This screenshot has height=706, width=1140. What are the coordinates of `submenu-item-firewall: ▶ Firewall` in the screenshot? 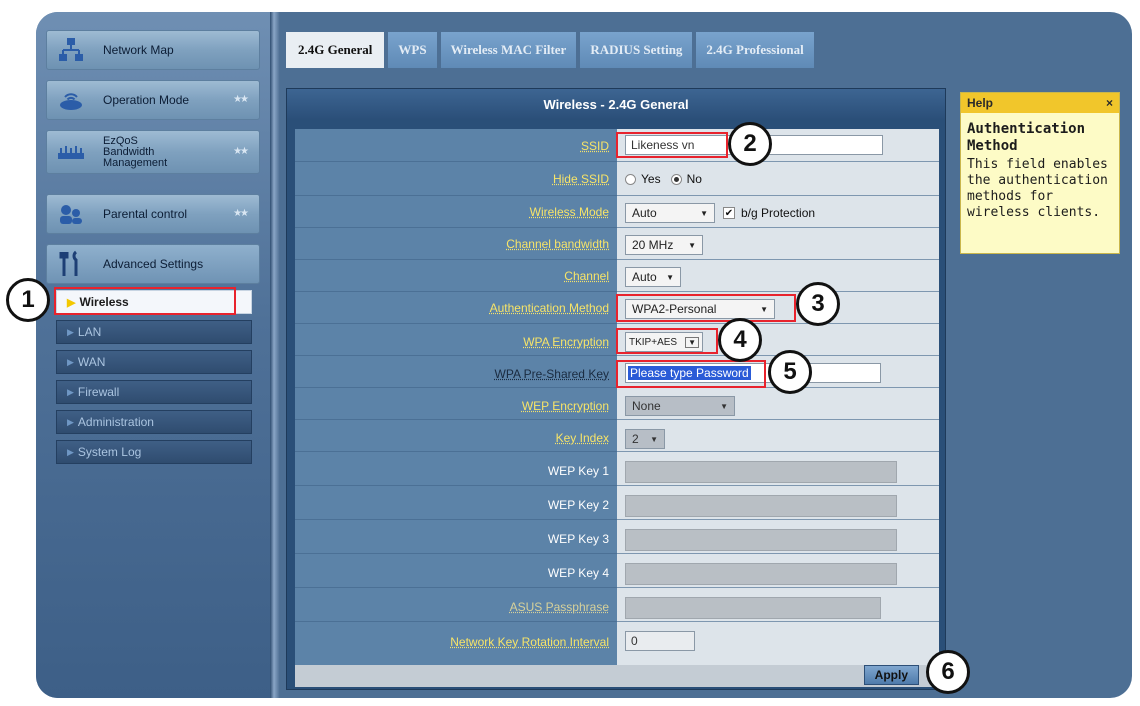 It's located at (154, 392).